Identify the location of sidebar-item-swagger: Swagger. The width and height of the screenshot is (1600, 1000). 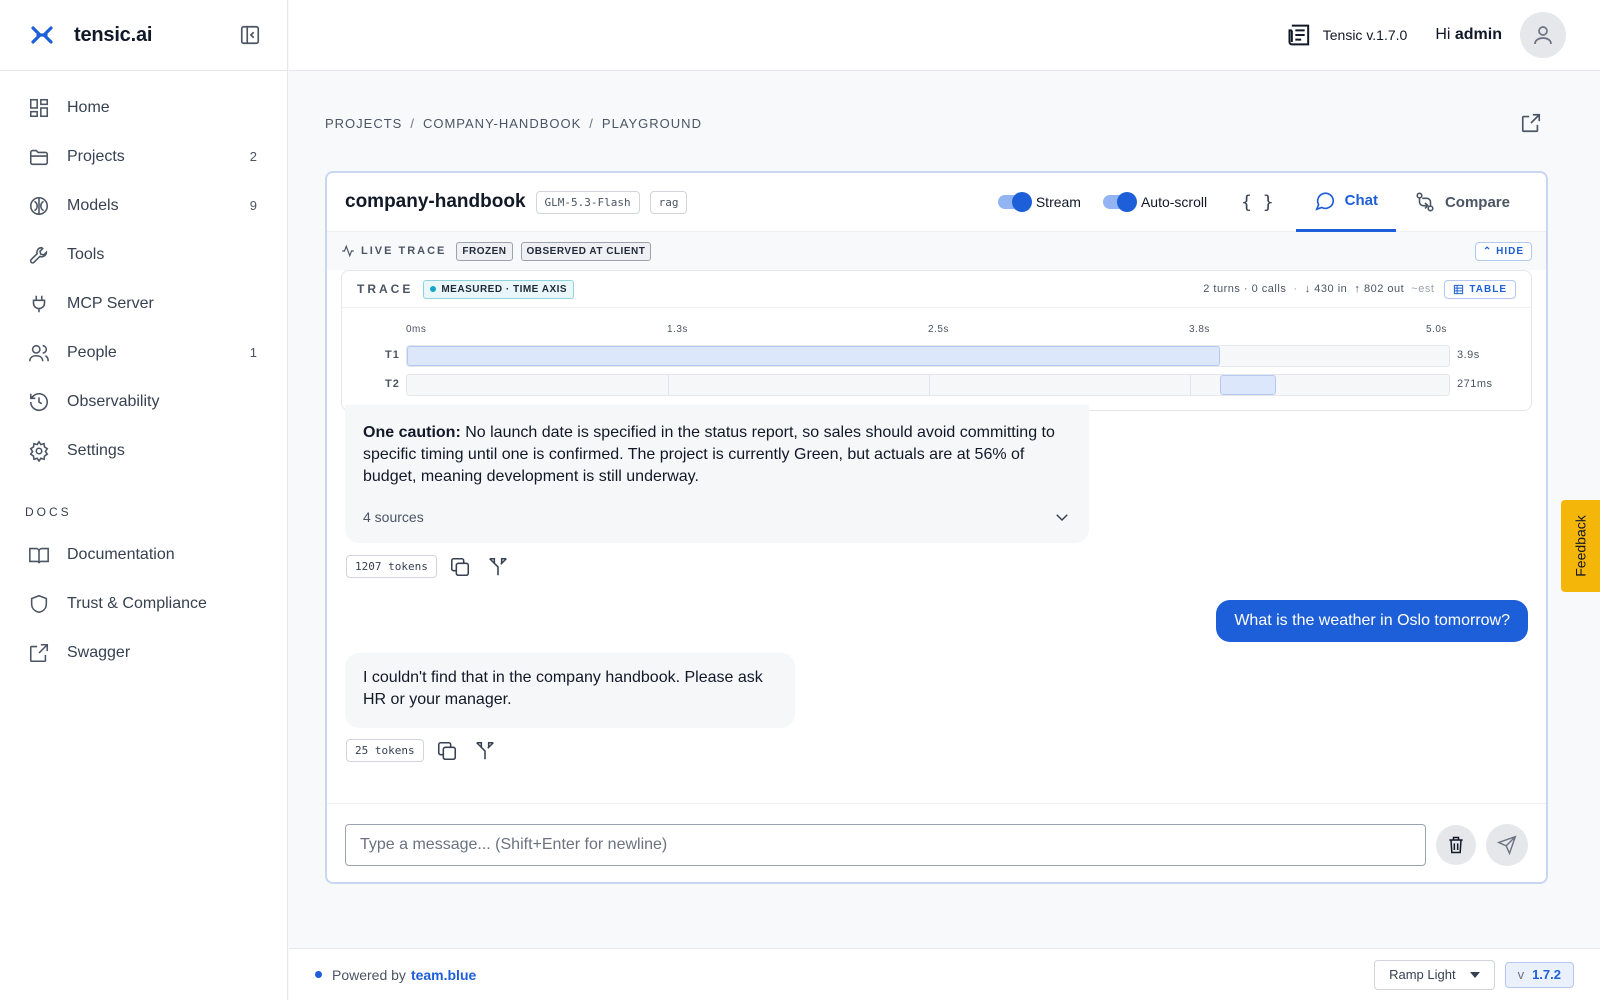
(143, 652).